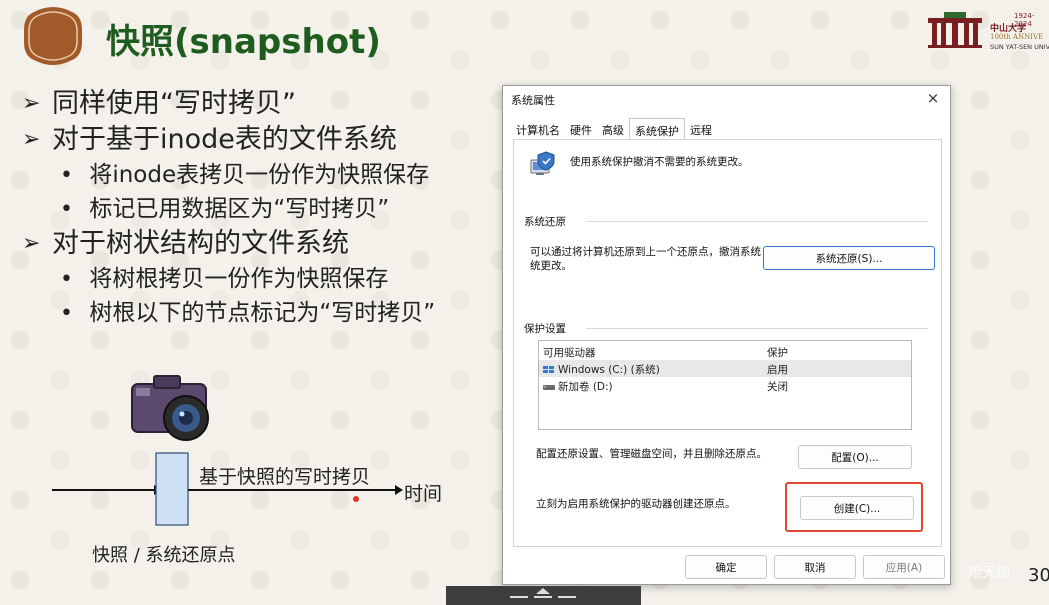 The width and height of the screenshot is (1049, 605). What do you see at coordinates (757, 221) in the screenshot?
I see `restore-section-divider` at bounding box center [757, 221].